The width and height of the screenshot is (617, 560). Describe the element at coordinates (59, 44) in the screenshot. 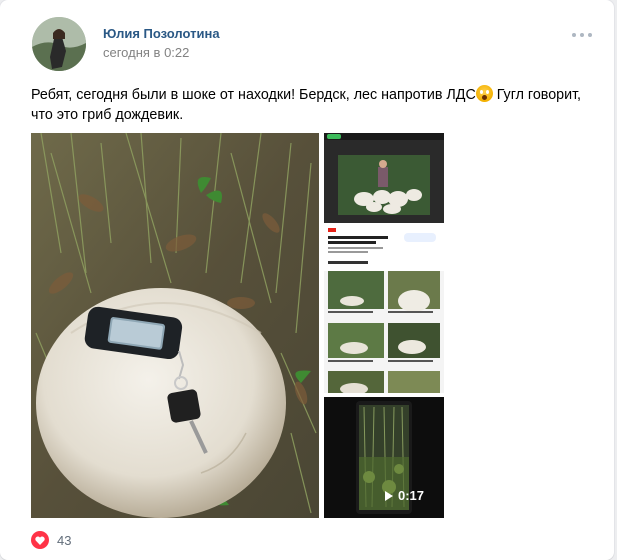

I see `avatar` at that location.